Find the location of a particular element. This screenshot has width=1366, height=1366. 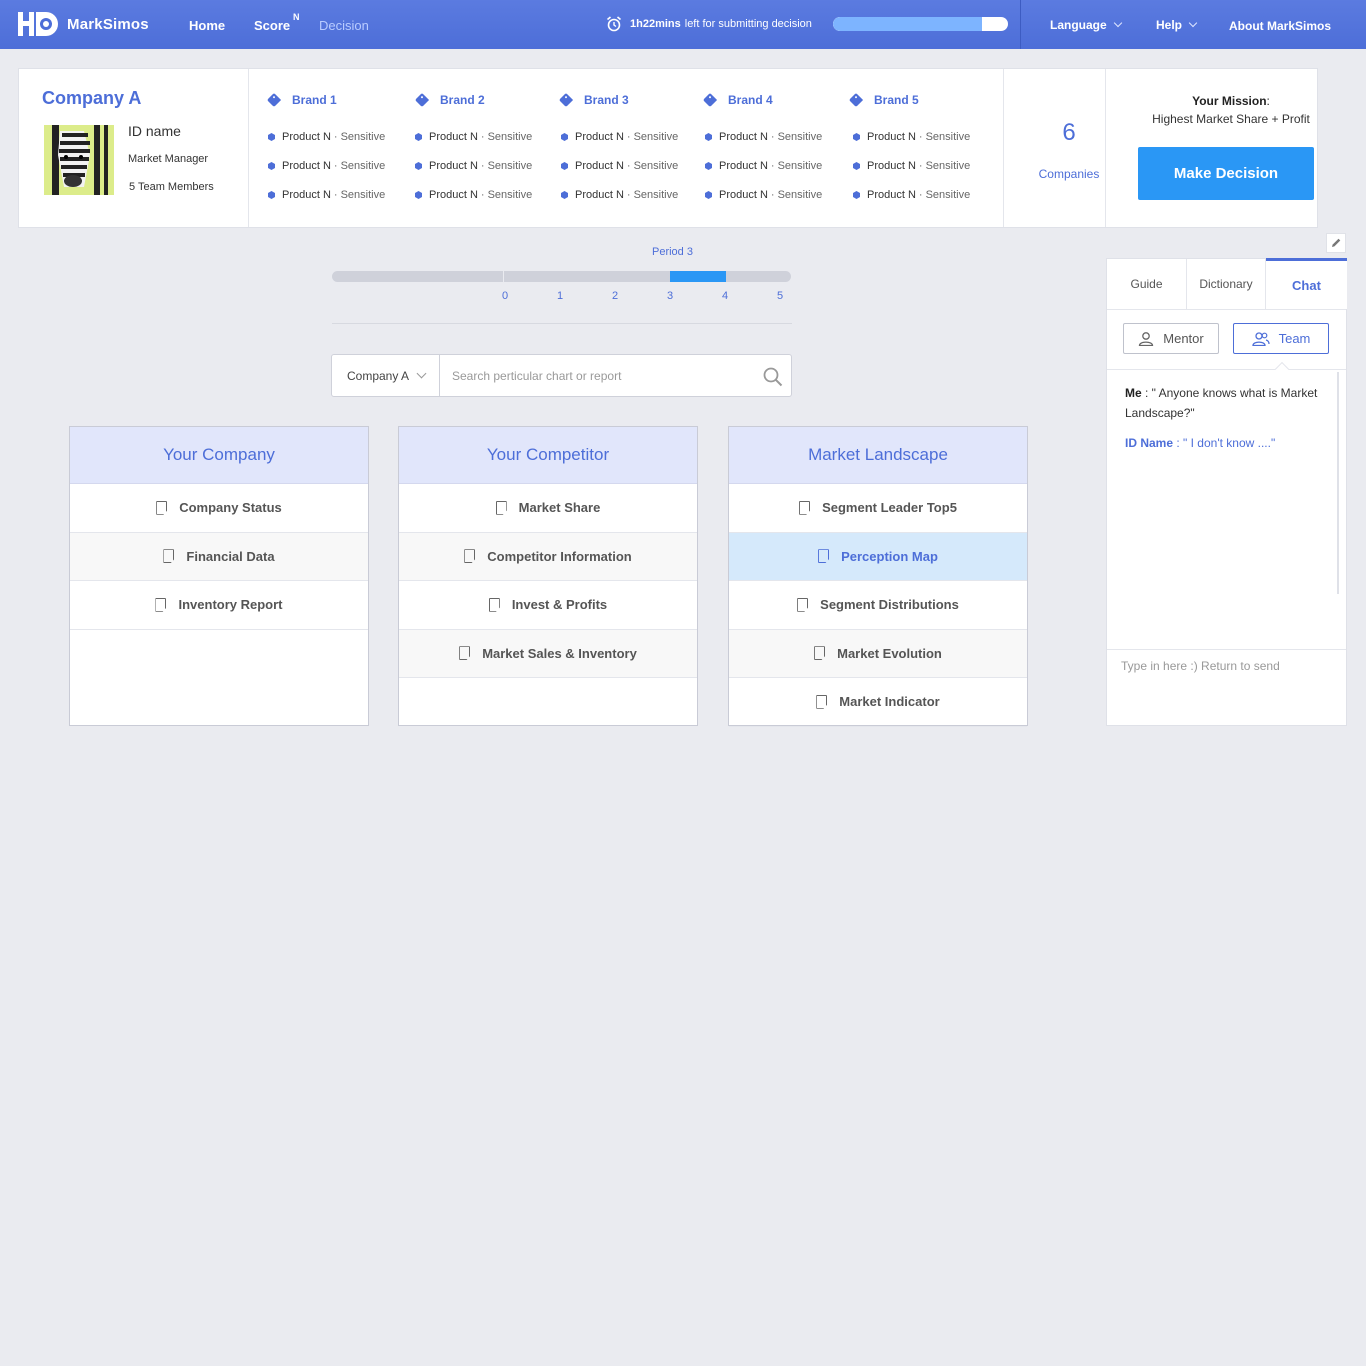

report-label: Market Evolution is located at coordinates (889, 653).